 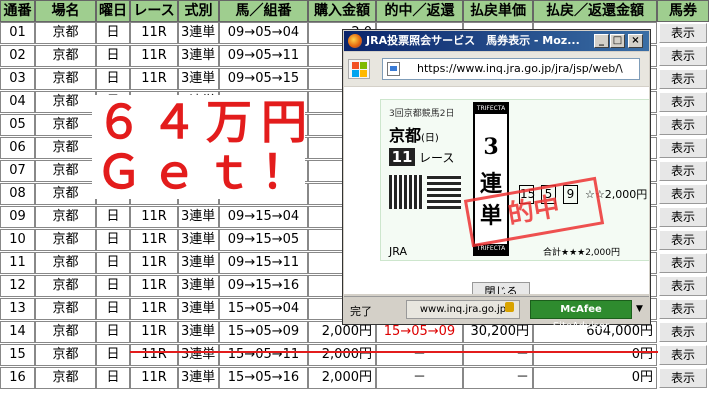 I want to click on combo-cell: 09→05→04, so click(x=263, y=33).